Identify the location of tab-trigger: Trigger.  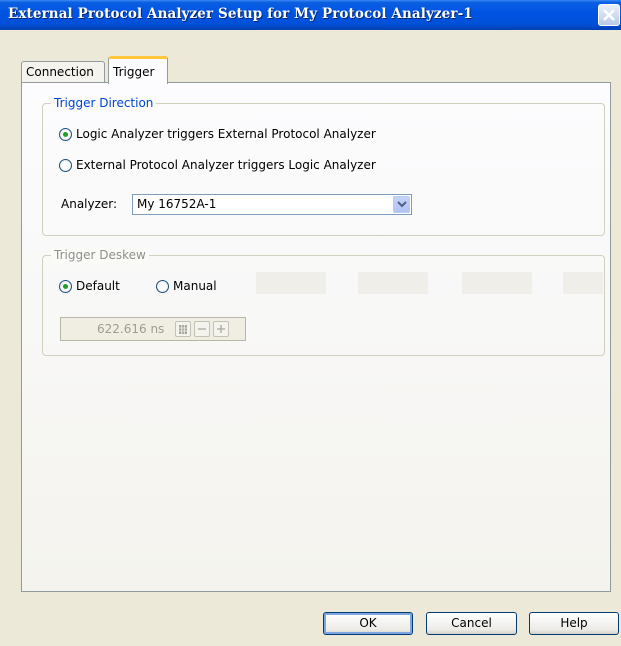
(138, 70).